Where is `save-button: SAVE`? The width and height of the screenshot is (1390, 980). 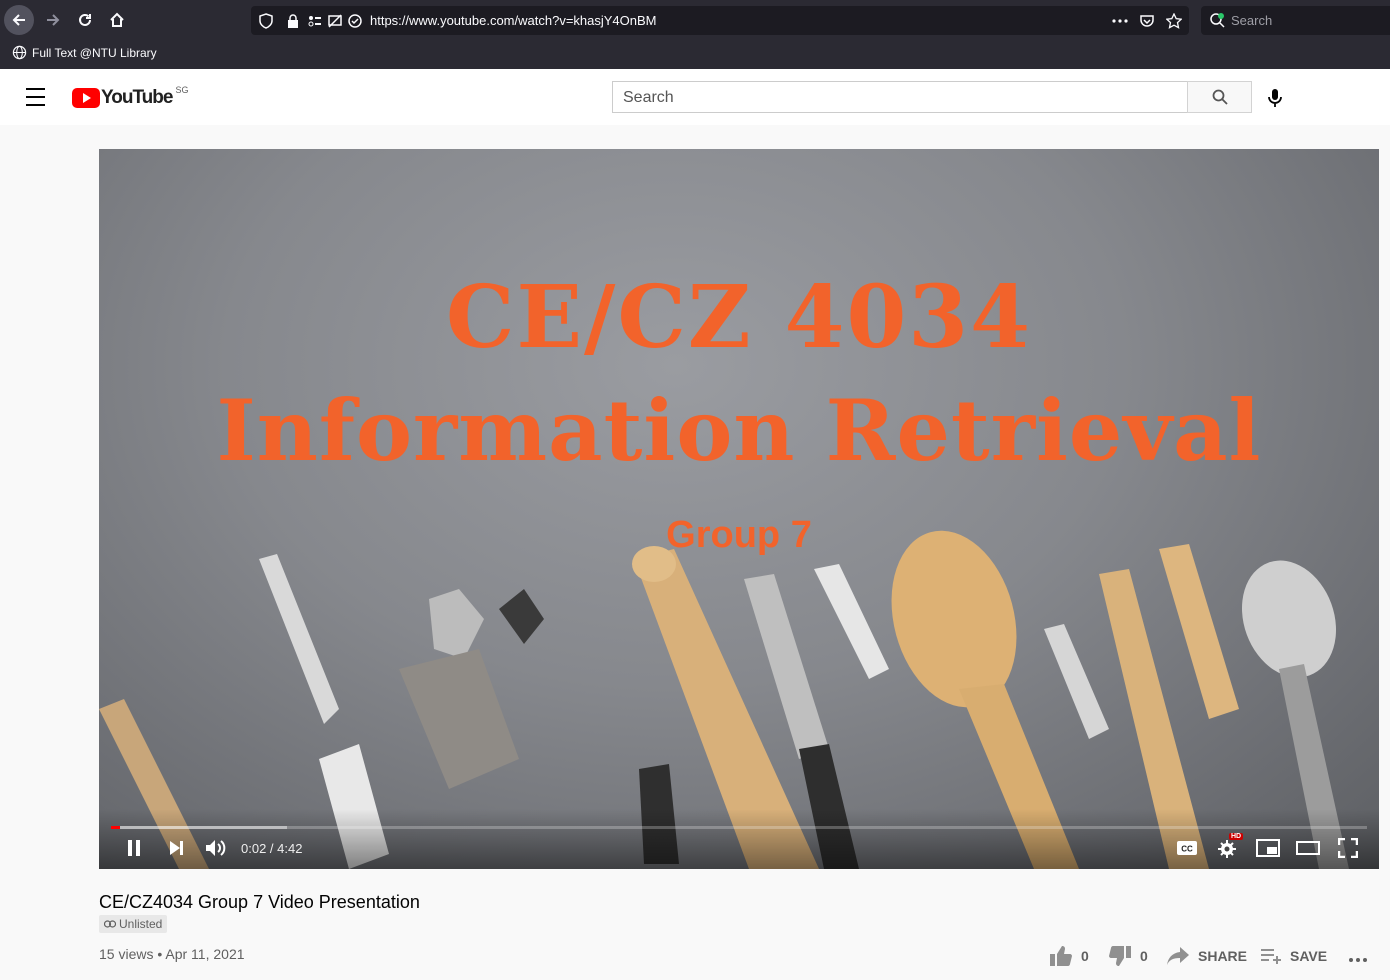 save-button: SAVE is located at coordinates (1293, 956).